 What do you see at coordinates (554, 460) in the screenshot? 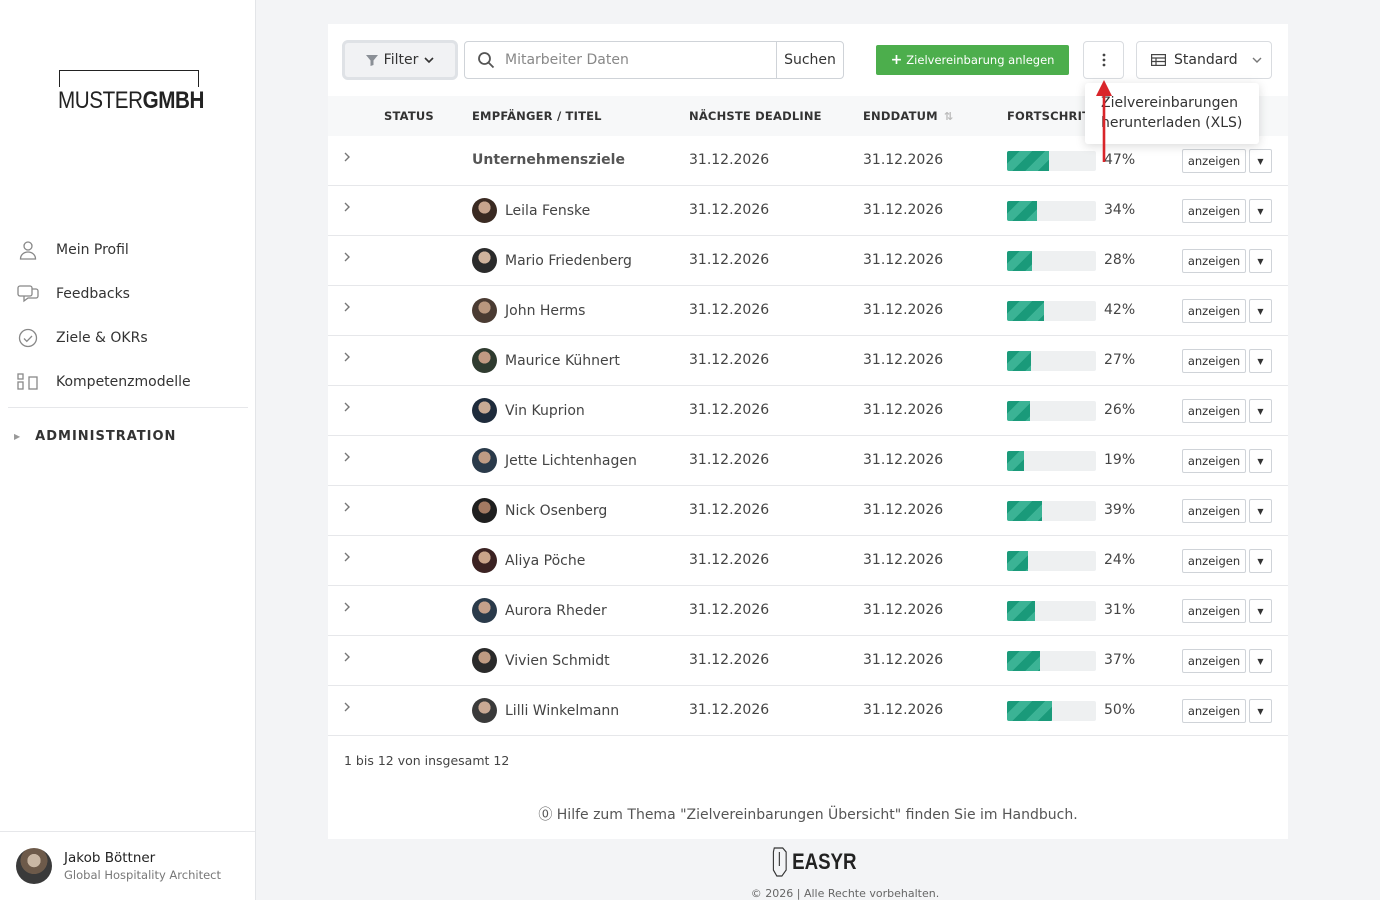
I see `row-recipient: Jette Lichtenhagen` at bounding box center [554, 460].